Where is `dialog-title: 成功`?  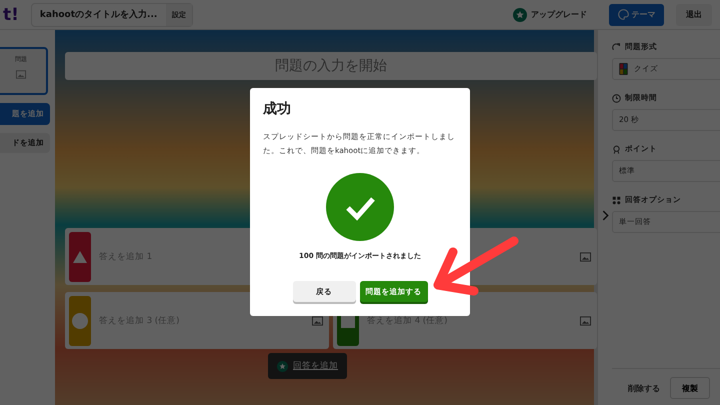 dialog-title: 成功 is located at coordinates (277, 109).